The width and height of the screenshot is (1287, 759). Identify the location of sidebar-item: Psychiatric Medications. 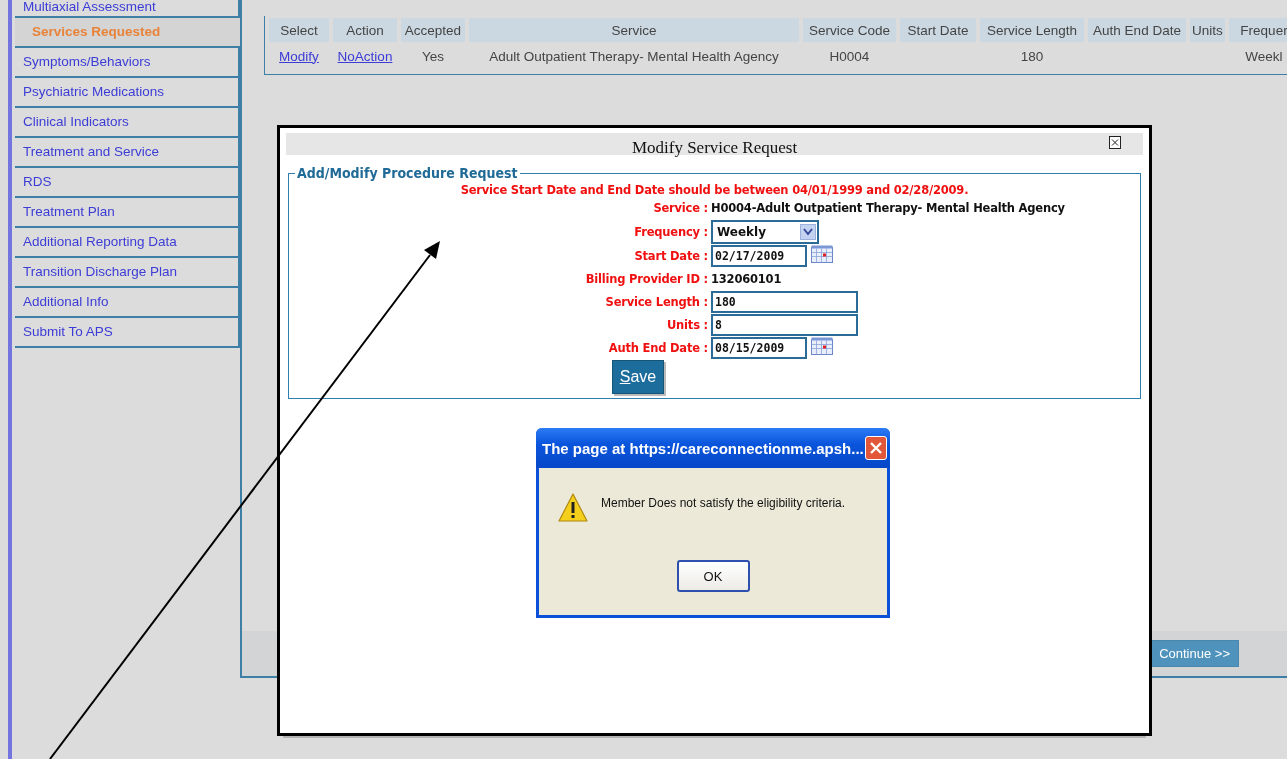
(127, 93).